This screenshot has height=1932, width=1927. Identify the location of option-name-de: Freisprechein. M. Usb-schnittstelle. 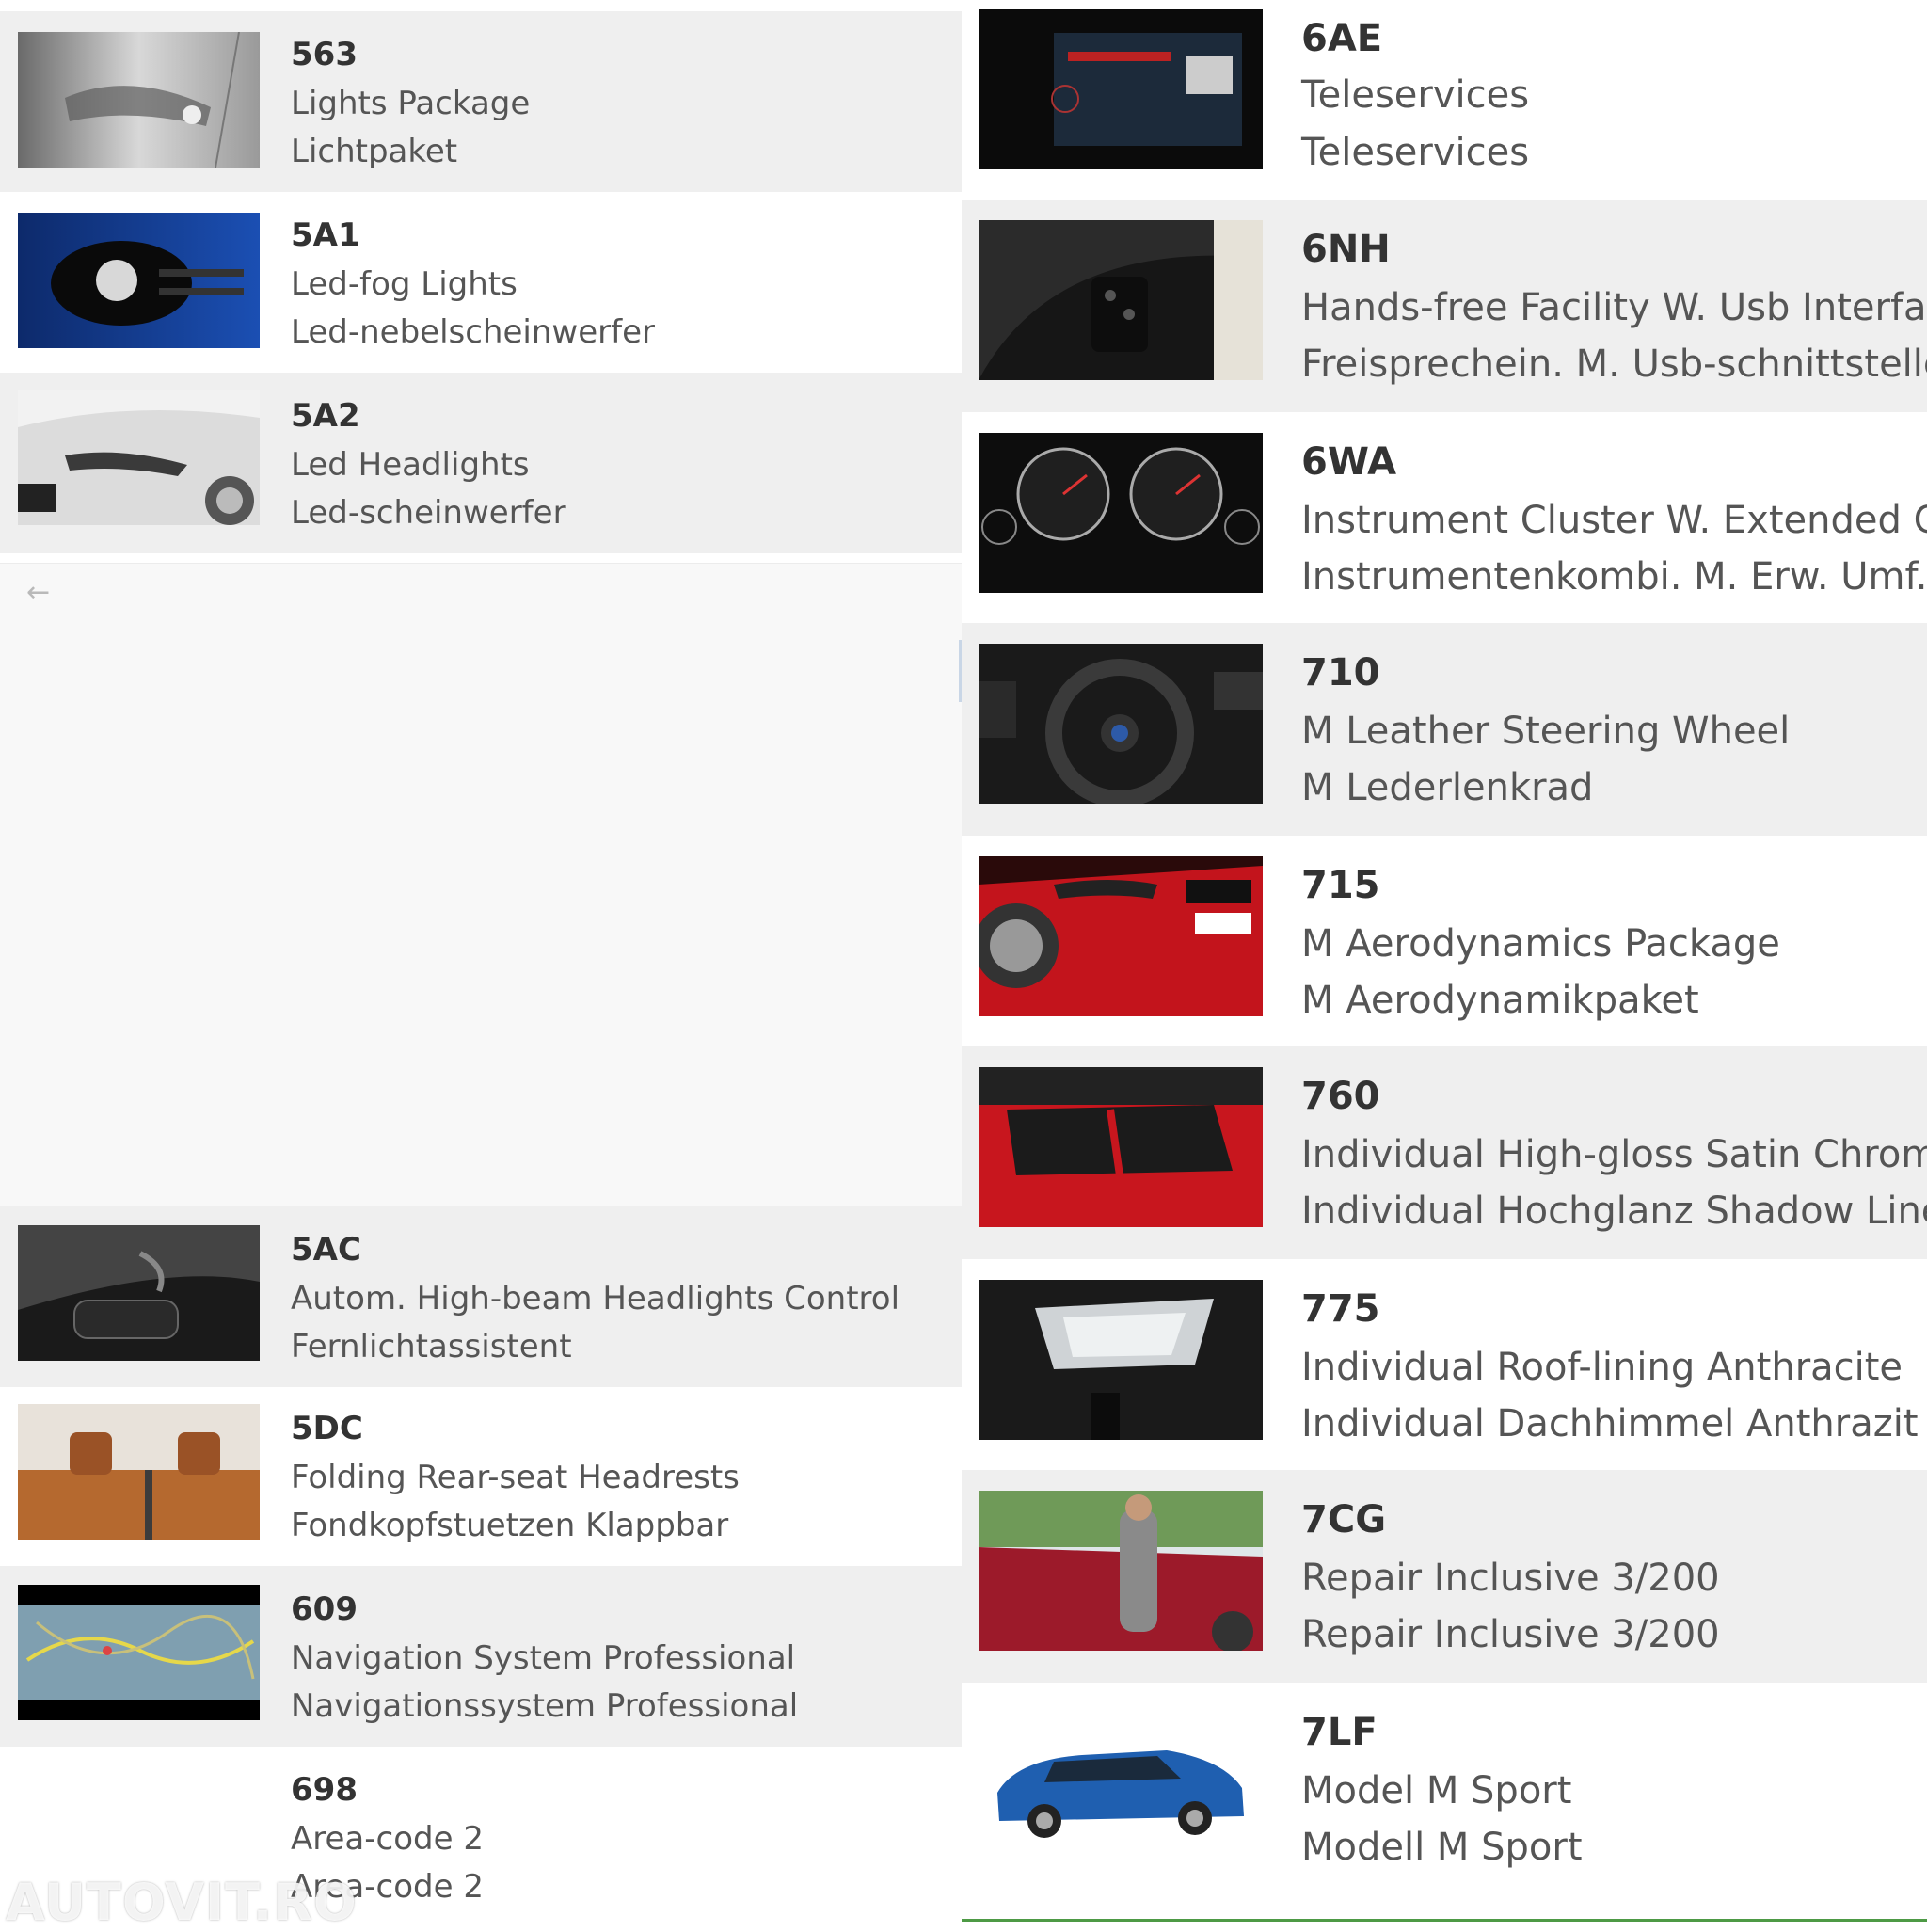
(1614, 364).